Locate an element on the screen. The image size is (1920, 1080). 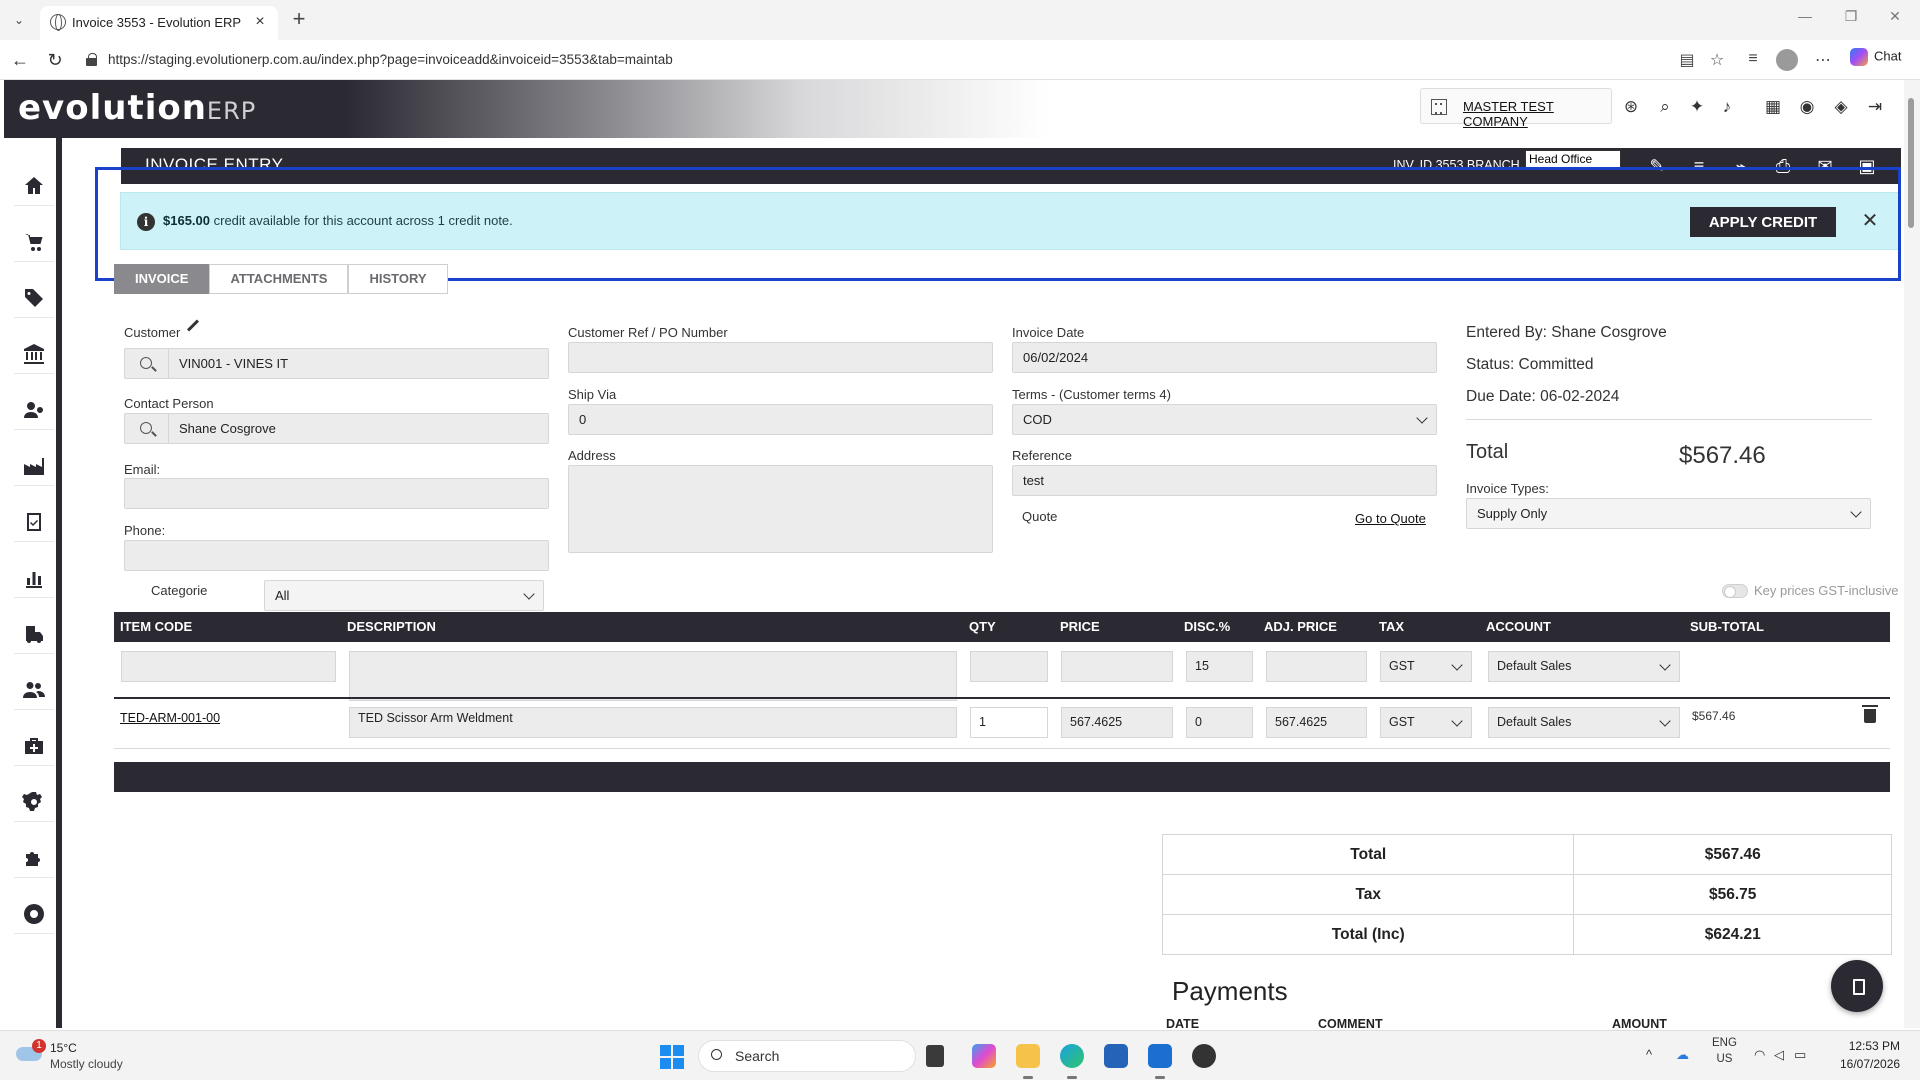
edge-icon is located at coordinates (1072, 1056).